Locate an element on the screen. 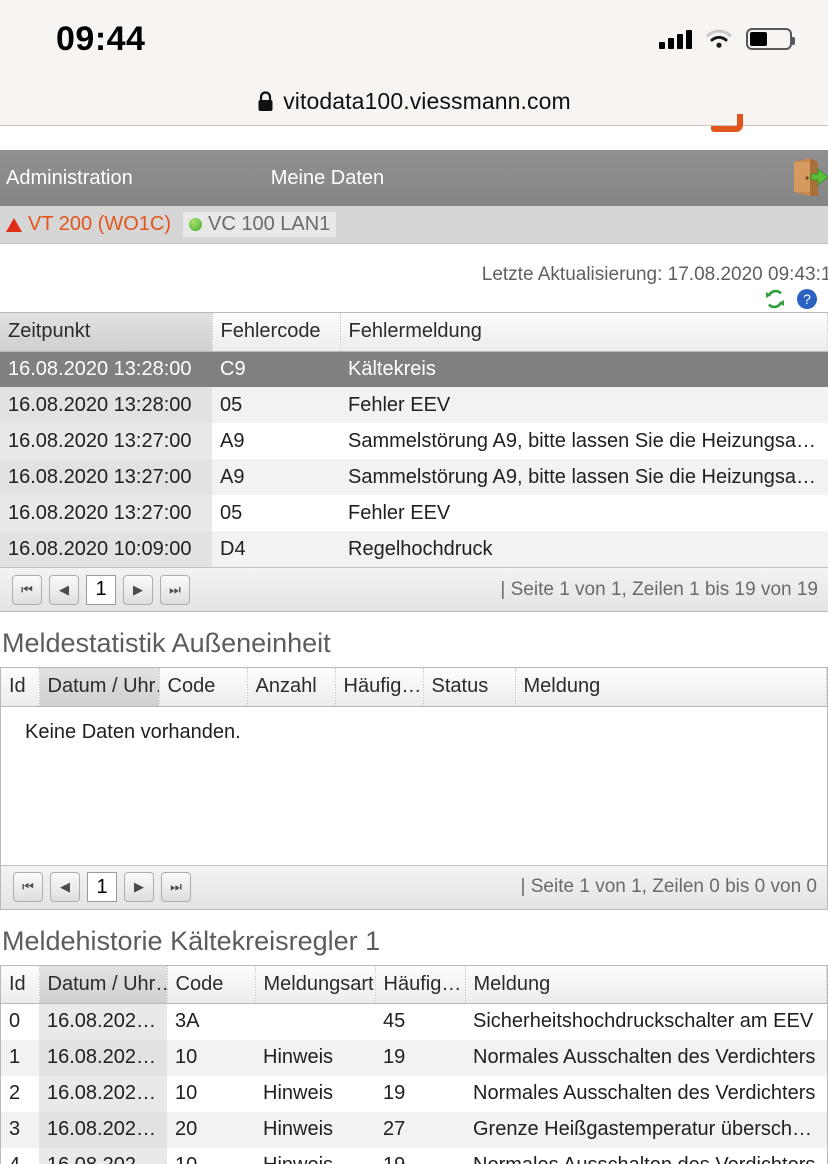  section-title-meldestatistik: Meldestatistik Außeneinheit is located at coordinates (166, 643).